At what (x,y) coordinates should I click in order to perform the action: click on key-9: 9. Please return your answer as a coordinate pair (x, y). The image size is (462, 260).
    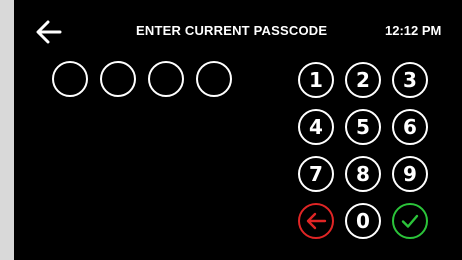
    Looking at the image, I should click on (410, 174).